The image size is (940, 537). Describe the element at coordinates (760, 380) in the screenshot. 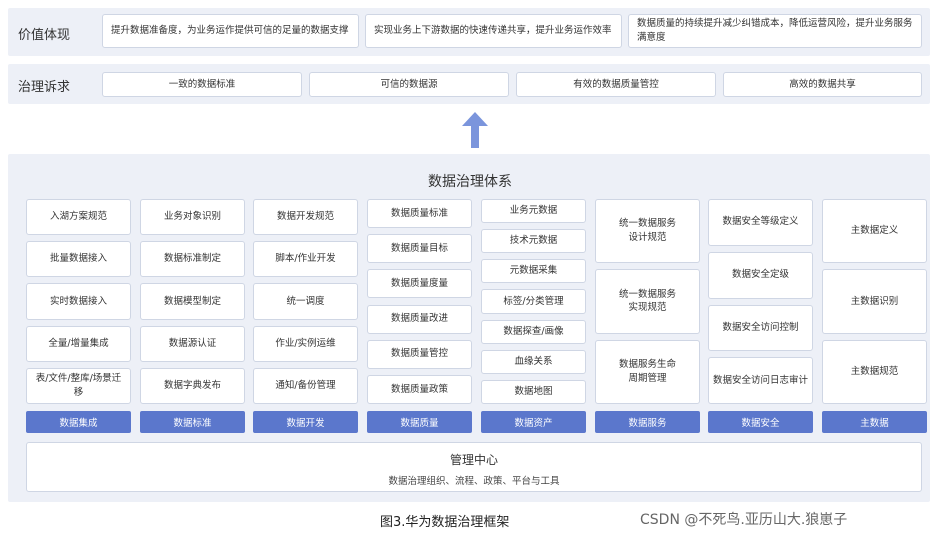

I see `system-item: 数据安全访问日志审计` at that location.